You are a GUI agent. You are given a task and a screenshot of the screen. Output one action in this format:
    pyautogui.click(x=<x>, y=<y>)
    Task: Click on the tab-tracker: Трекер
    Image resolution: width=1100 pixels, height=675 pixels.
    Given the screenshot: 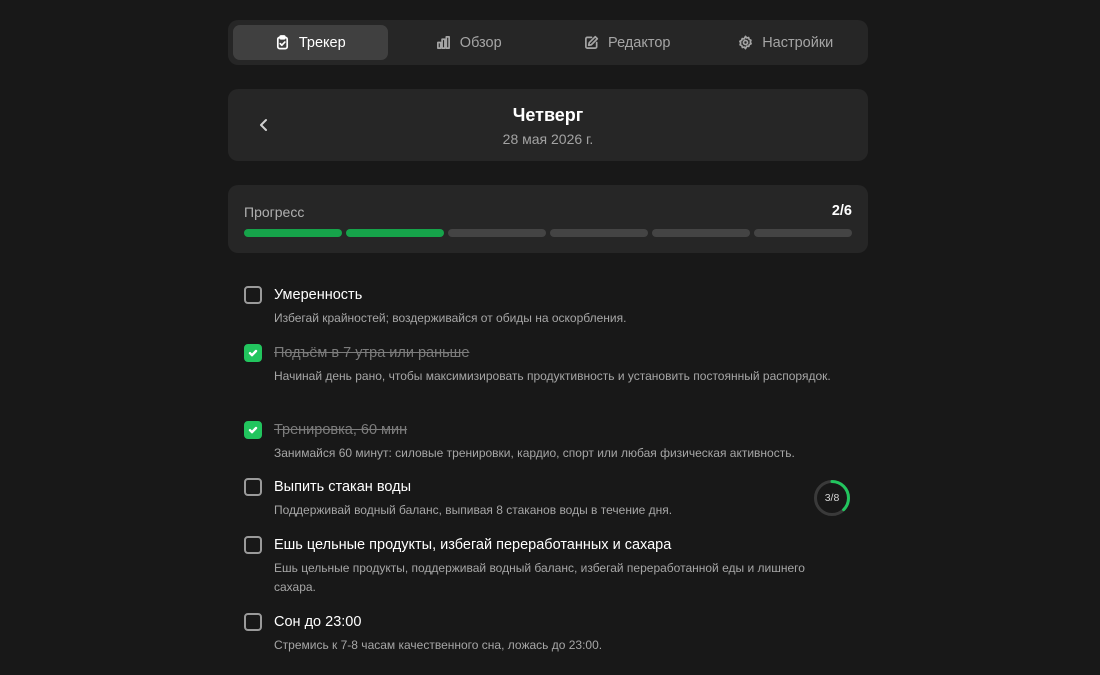 What is the action you would take?
    pyautogui.click(x=310, y=42)
    